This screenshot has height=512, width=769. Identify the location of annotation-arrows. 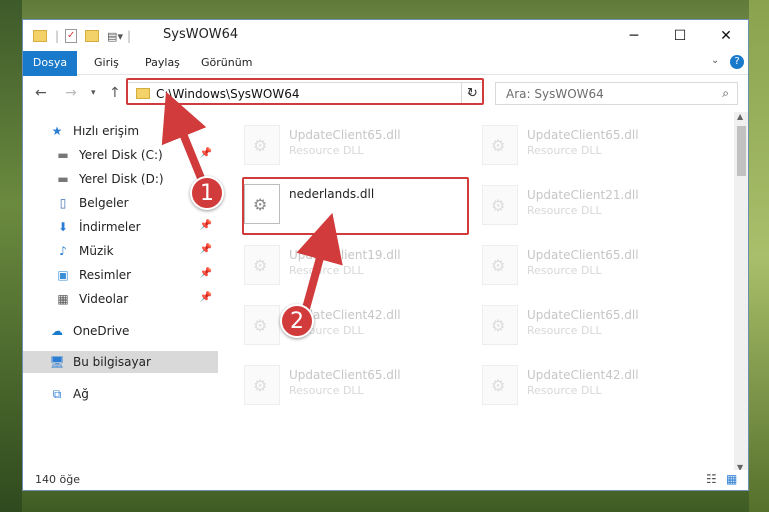
(252, 203).